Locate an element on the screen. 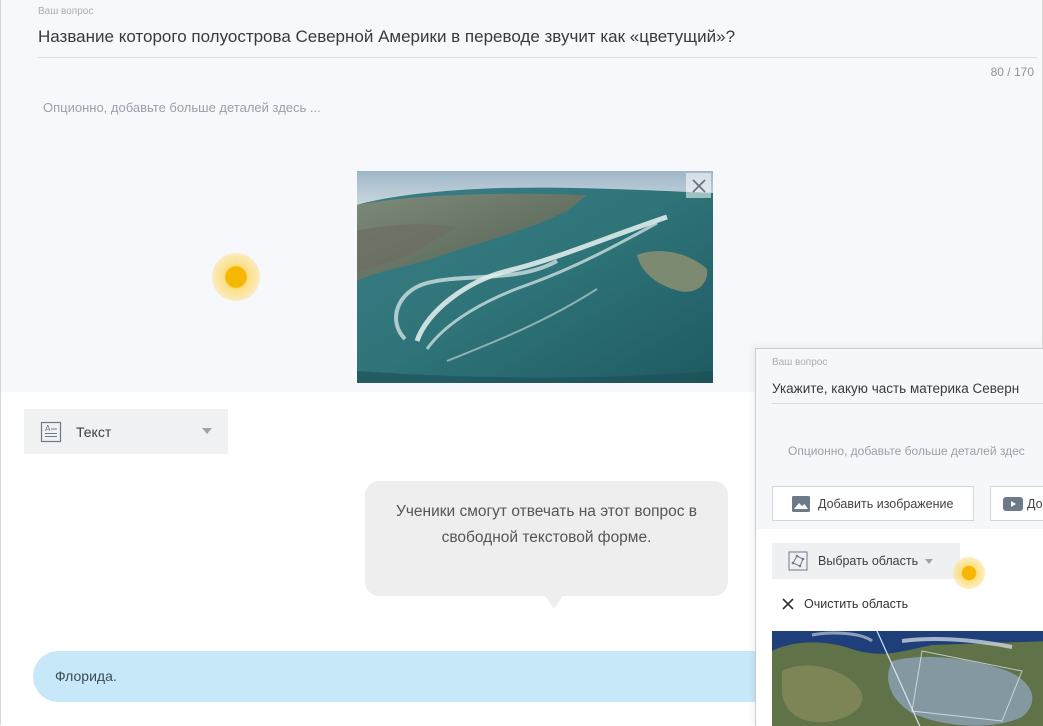 This screenshot has width=1043, height=726. remove-image-button is located at coordinates (698, 185).